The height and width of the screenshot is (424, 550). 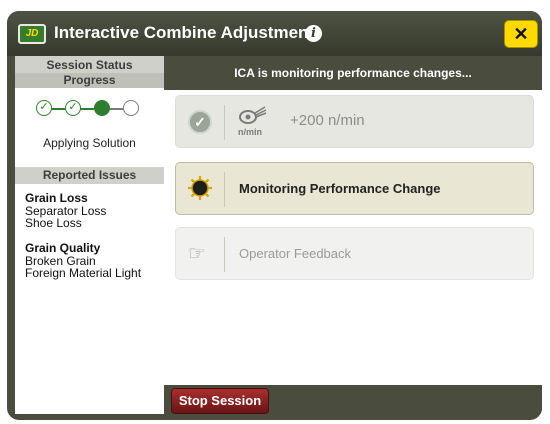 I want to click on step-card-monitoring: Monitoring Performance Change, so click(x=354, y=188).